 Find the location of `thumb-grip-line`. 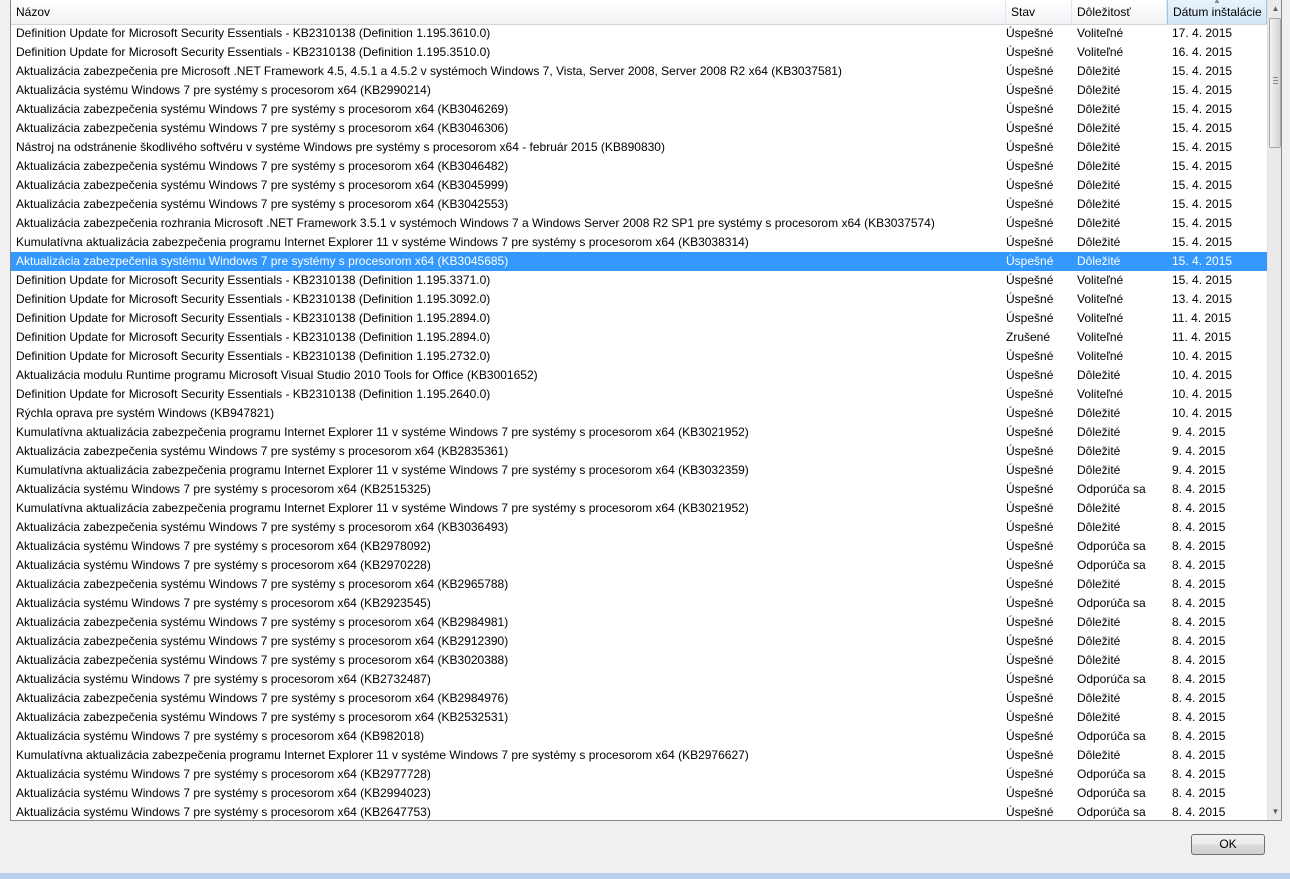

thumb-grip-line is located at coordinates (1275, 80).